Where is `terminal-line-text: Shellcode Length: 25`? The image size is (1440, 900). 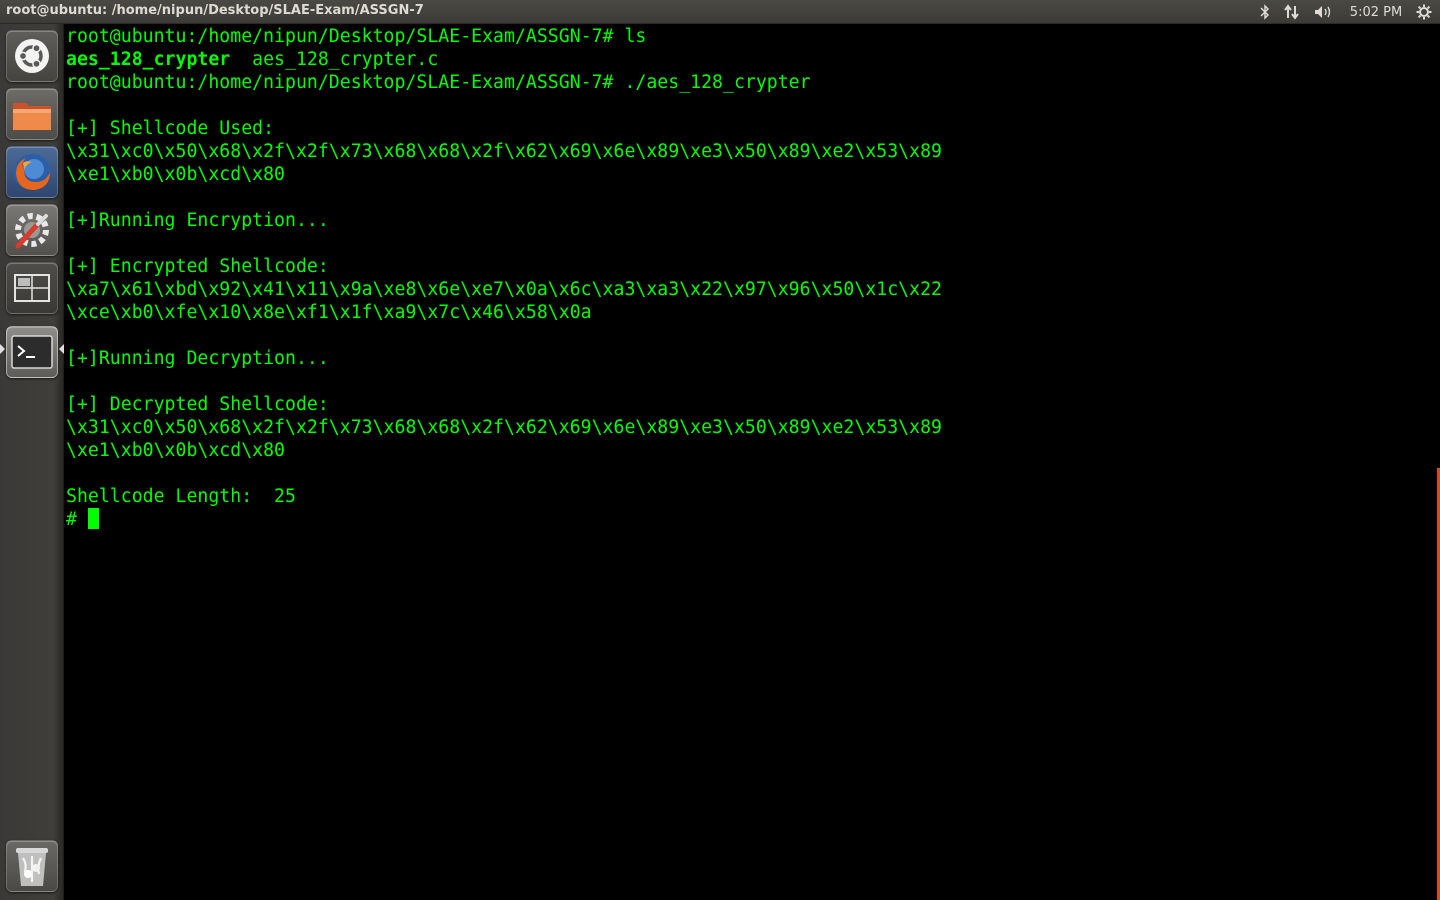 terminal-line-text: Shellcode Length: 25 is located at coordinates (181, 496).